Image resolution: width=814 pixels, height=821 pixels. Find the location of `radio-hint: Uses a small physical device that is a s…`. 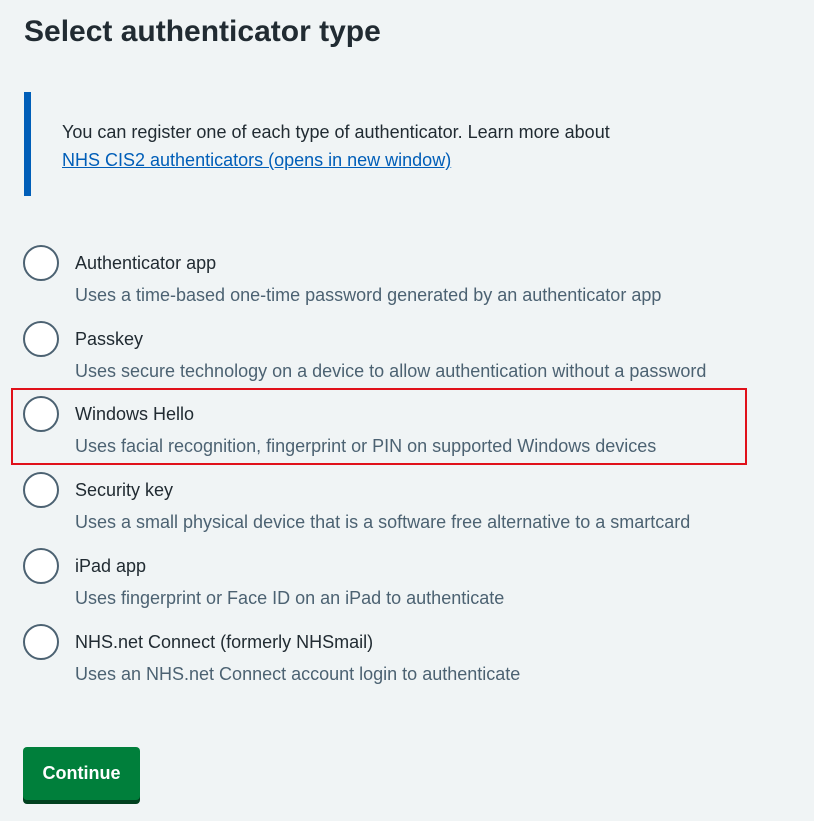

radio-hint: Uses a small physical device that is a s… is located at coordinates (383, 522).